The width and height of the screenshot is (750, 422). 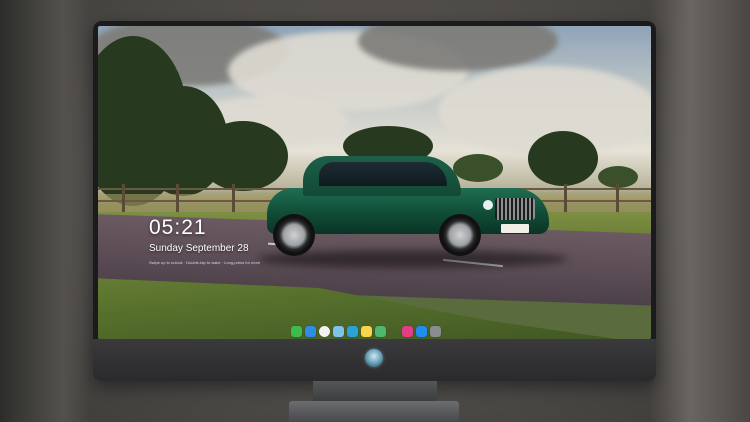 I want to click on messages-icon, so click(x=296, y=331).